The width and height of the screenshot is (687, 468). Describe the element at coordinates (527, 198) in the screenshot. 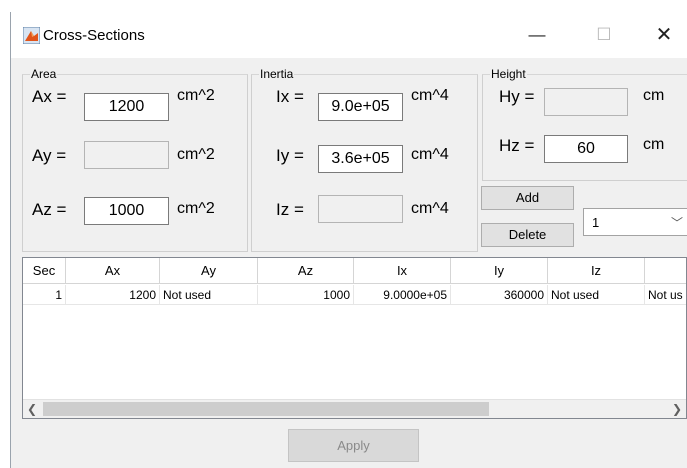

I see `add-button: Add` at that location.